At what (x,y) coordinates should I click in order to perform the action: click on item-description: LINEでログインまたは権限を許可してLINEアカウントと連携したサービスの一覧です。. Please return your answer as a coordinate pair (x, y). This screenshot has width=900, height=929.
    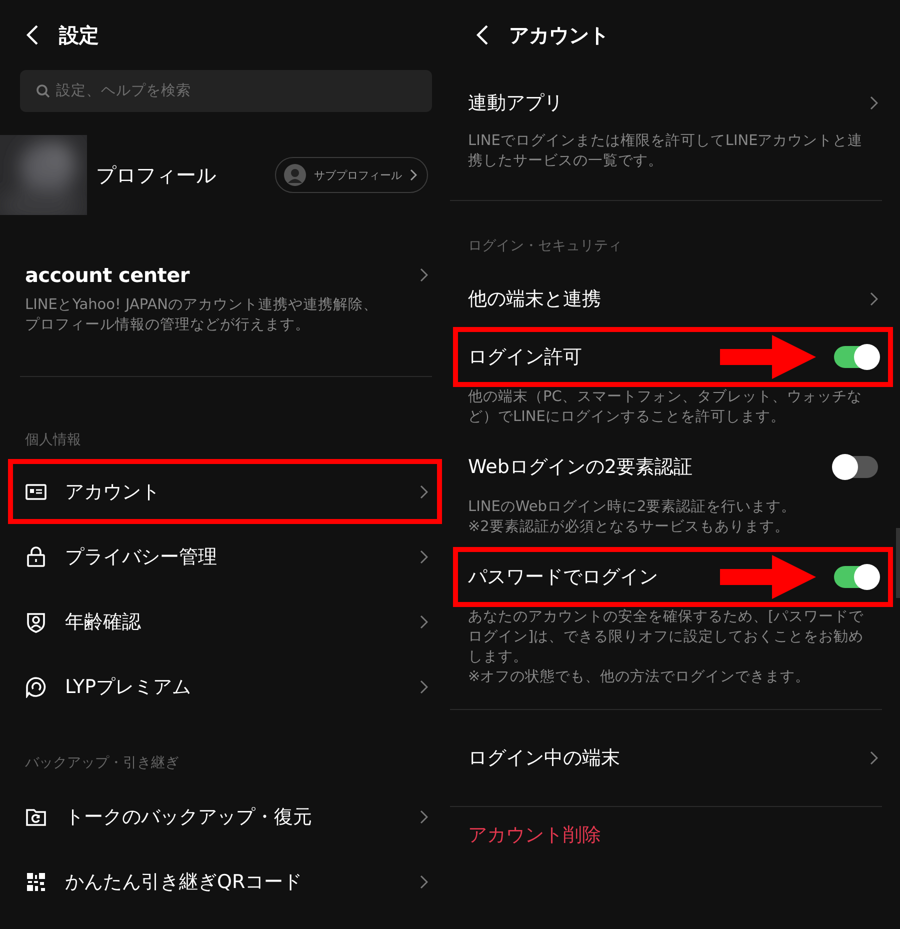
    Looking at the image, I should click on (666, 151).